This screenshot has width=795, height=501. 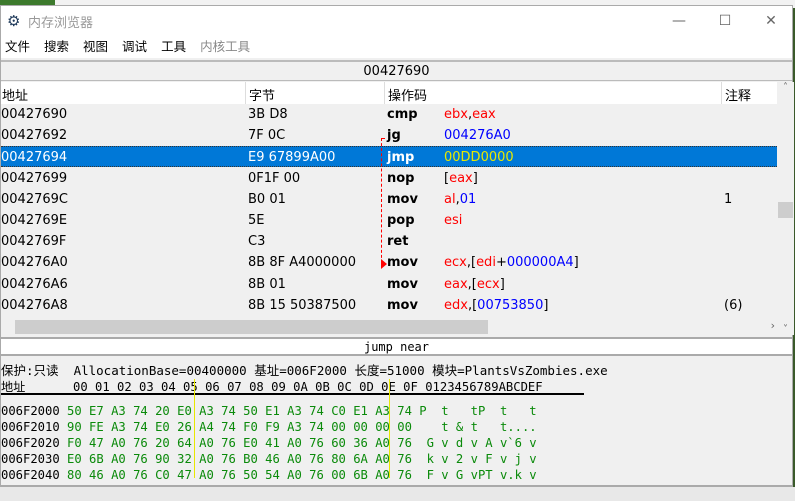 What do you see at coordinates (401, 158) in the screenshot?
I see `row-opcode: jmp` at bounding box center [401, 158].